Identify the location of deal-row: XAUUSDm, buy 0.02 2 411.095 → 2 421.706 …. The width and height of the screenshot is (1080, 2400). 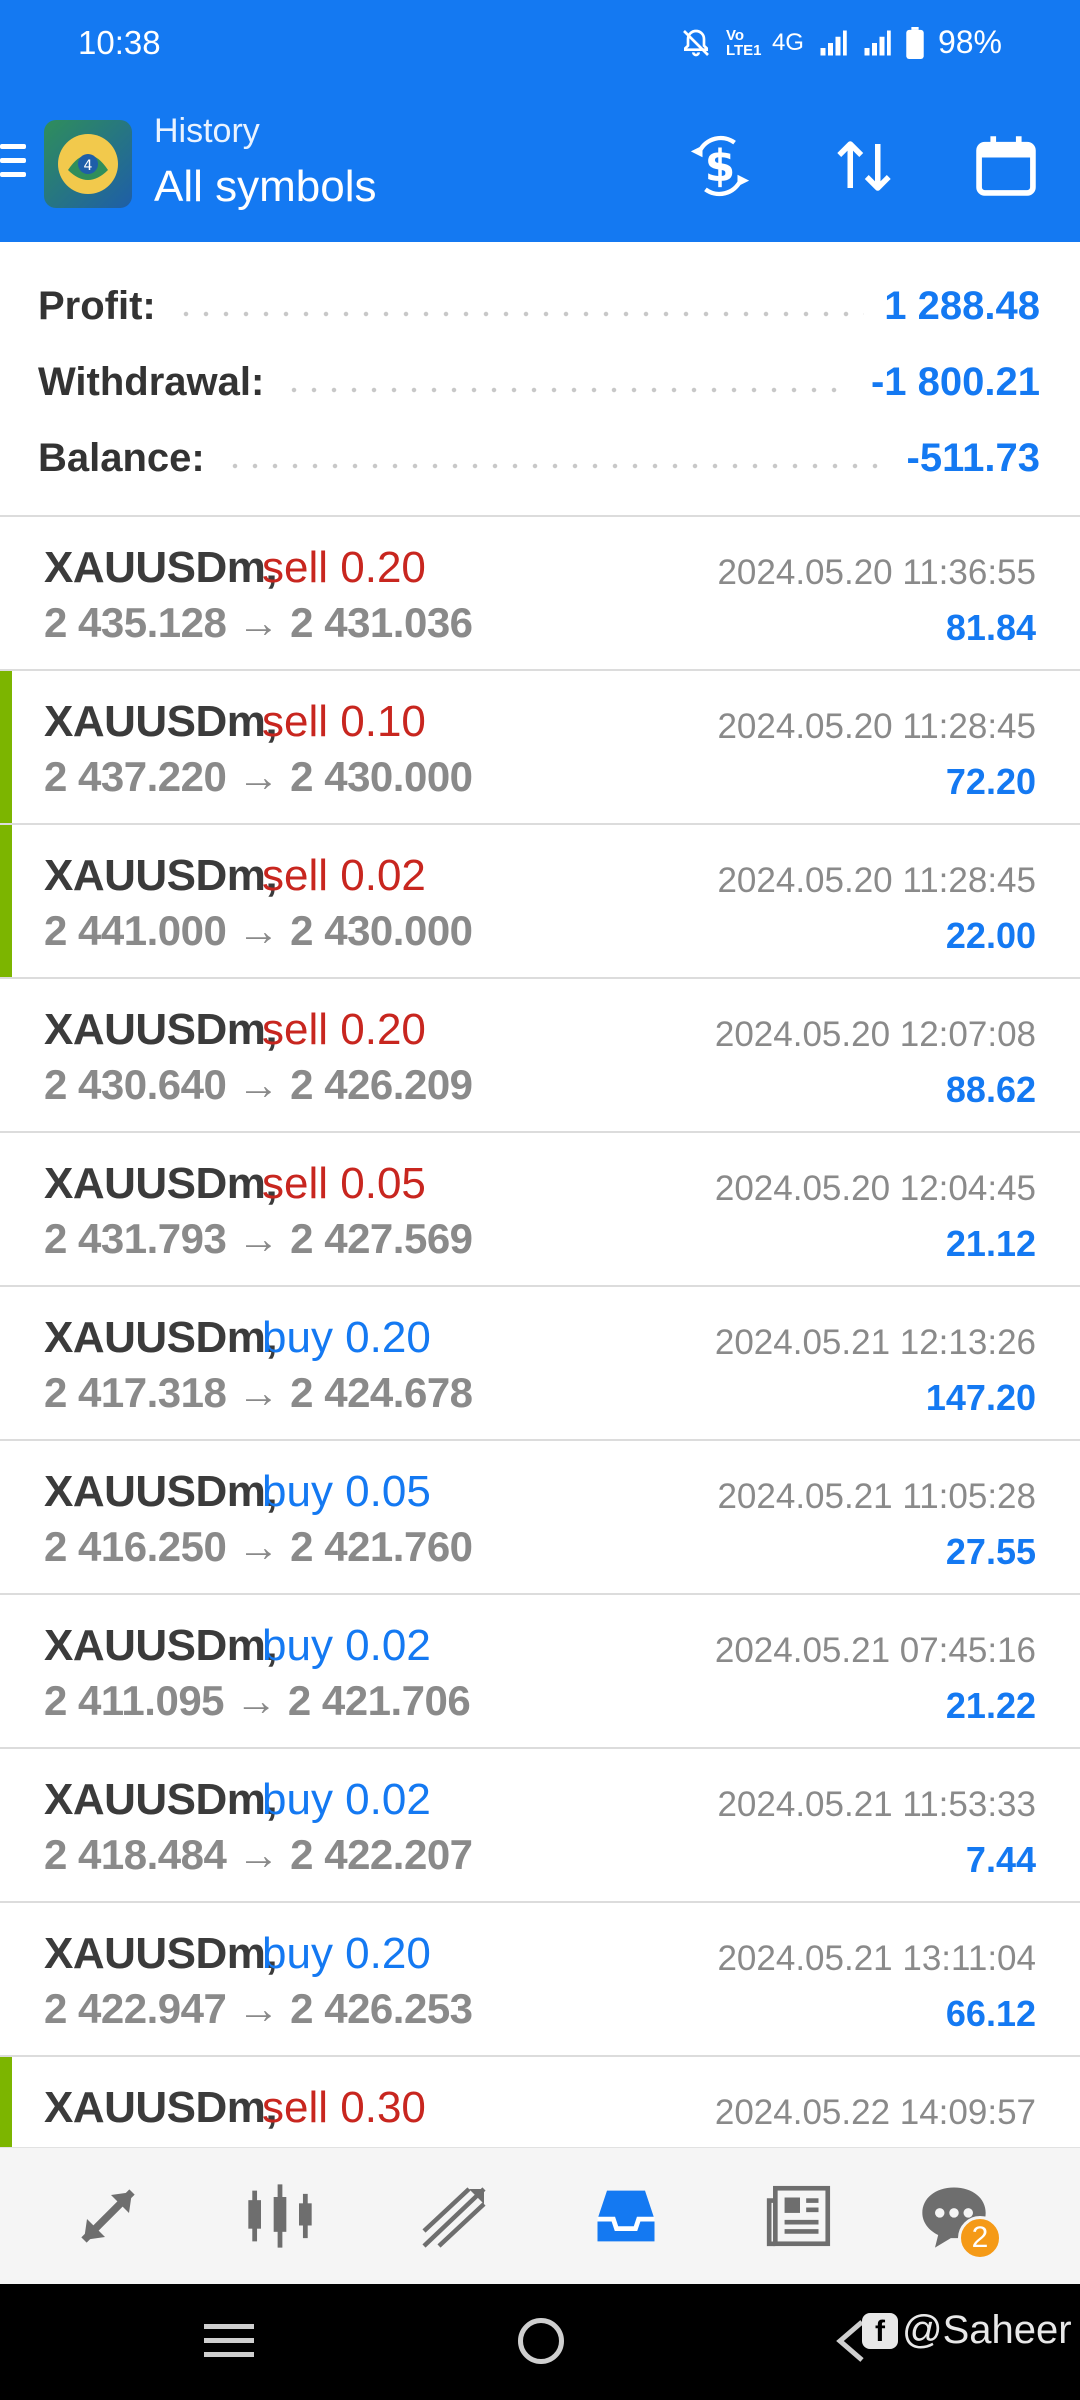
(540, 1672).